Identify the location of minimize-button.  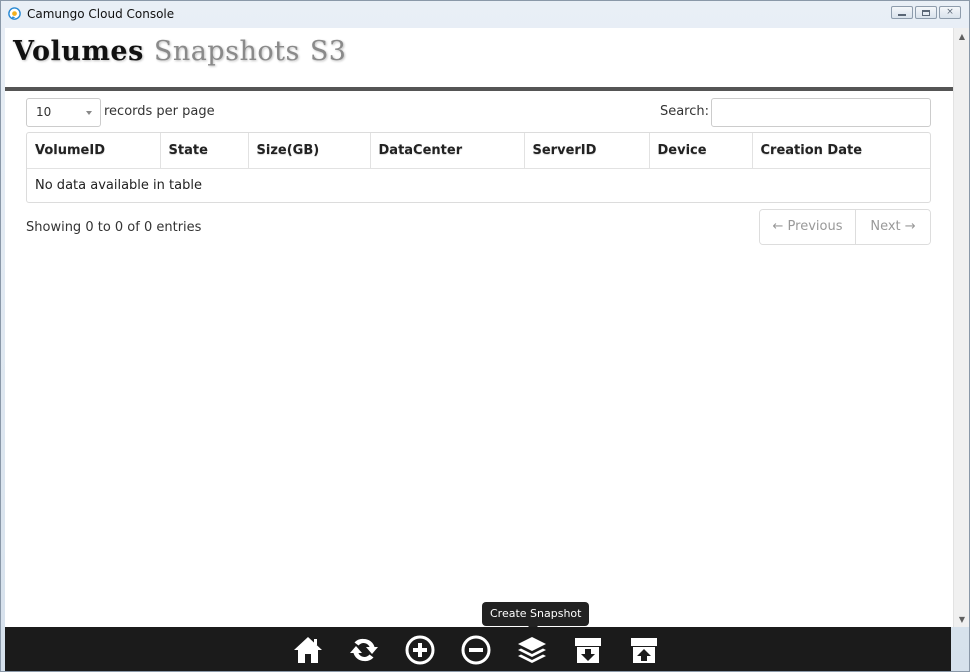
(902, 12).